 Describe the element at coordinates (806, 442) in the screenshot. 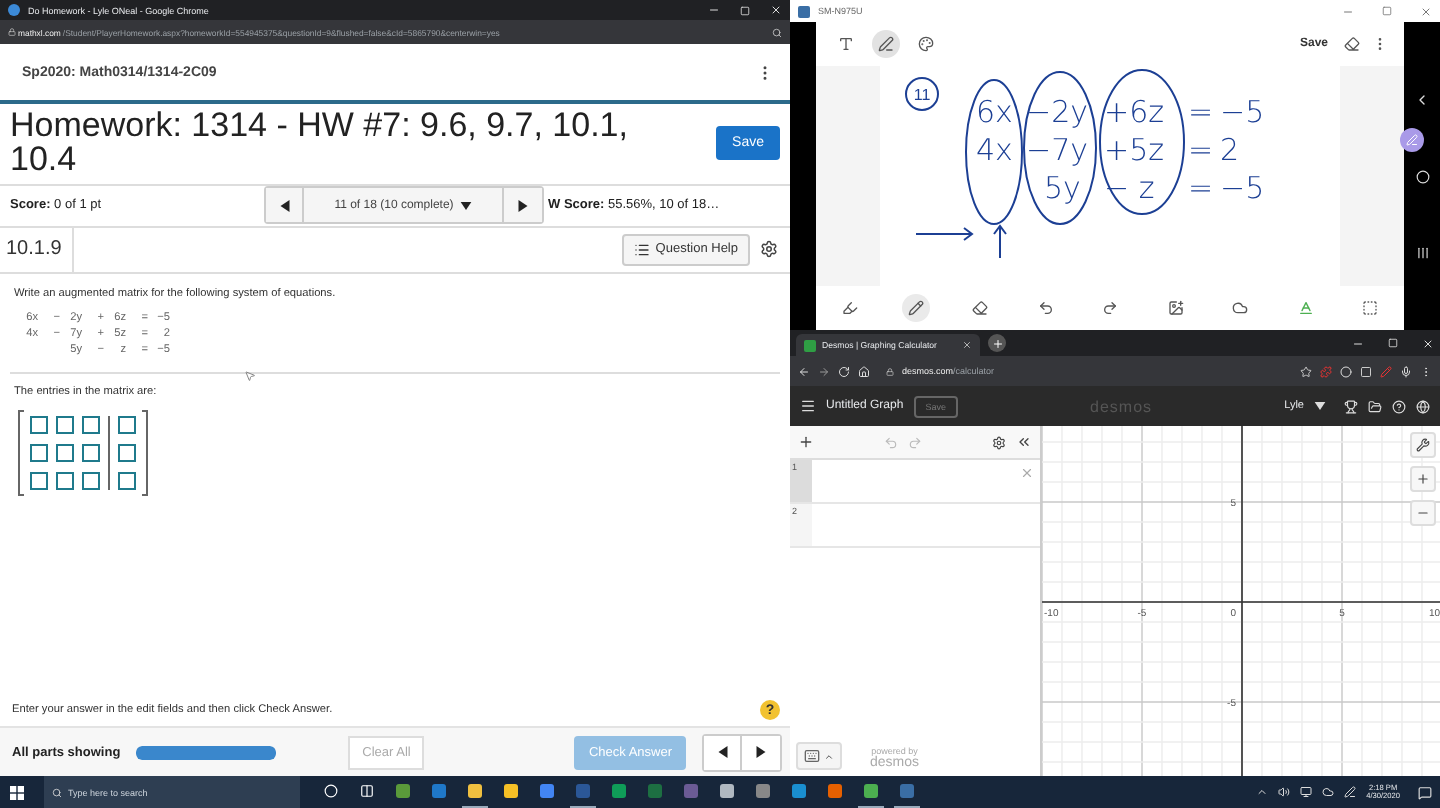

I see `add-item-icon` at that location.